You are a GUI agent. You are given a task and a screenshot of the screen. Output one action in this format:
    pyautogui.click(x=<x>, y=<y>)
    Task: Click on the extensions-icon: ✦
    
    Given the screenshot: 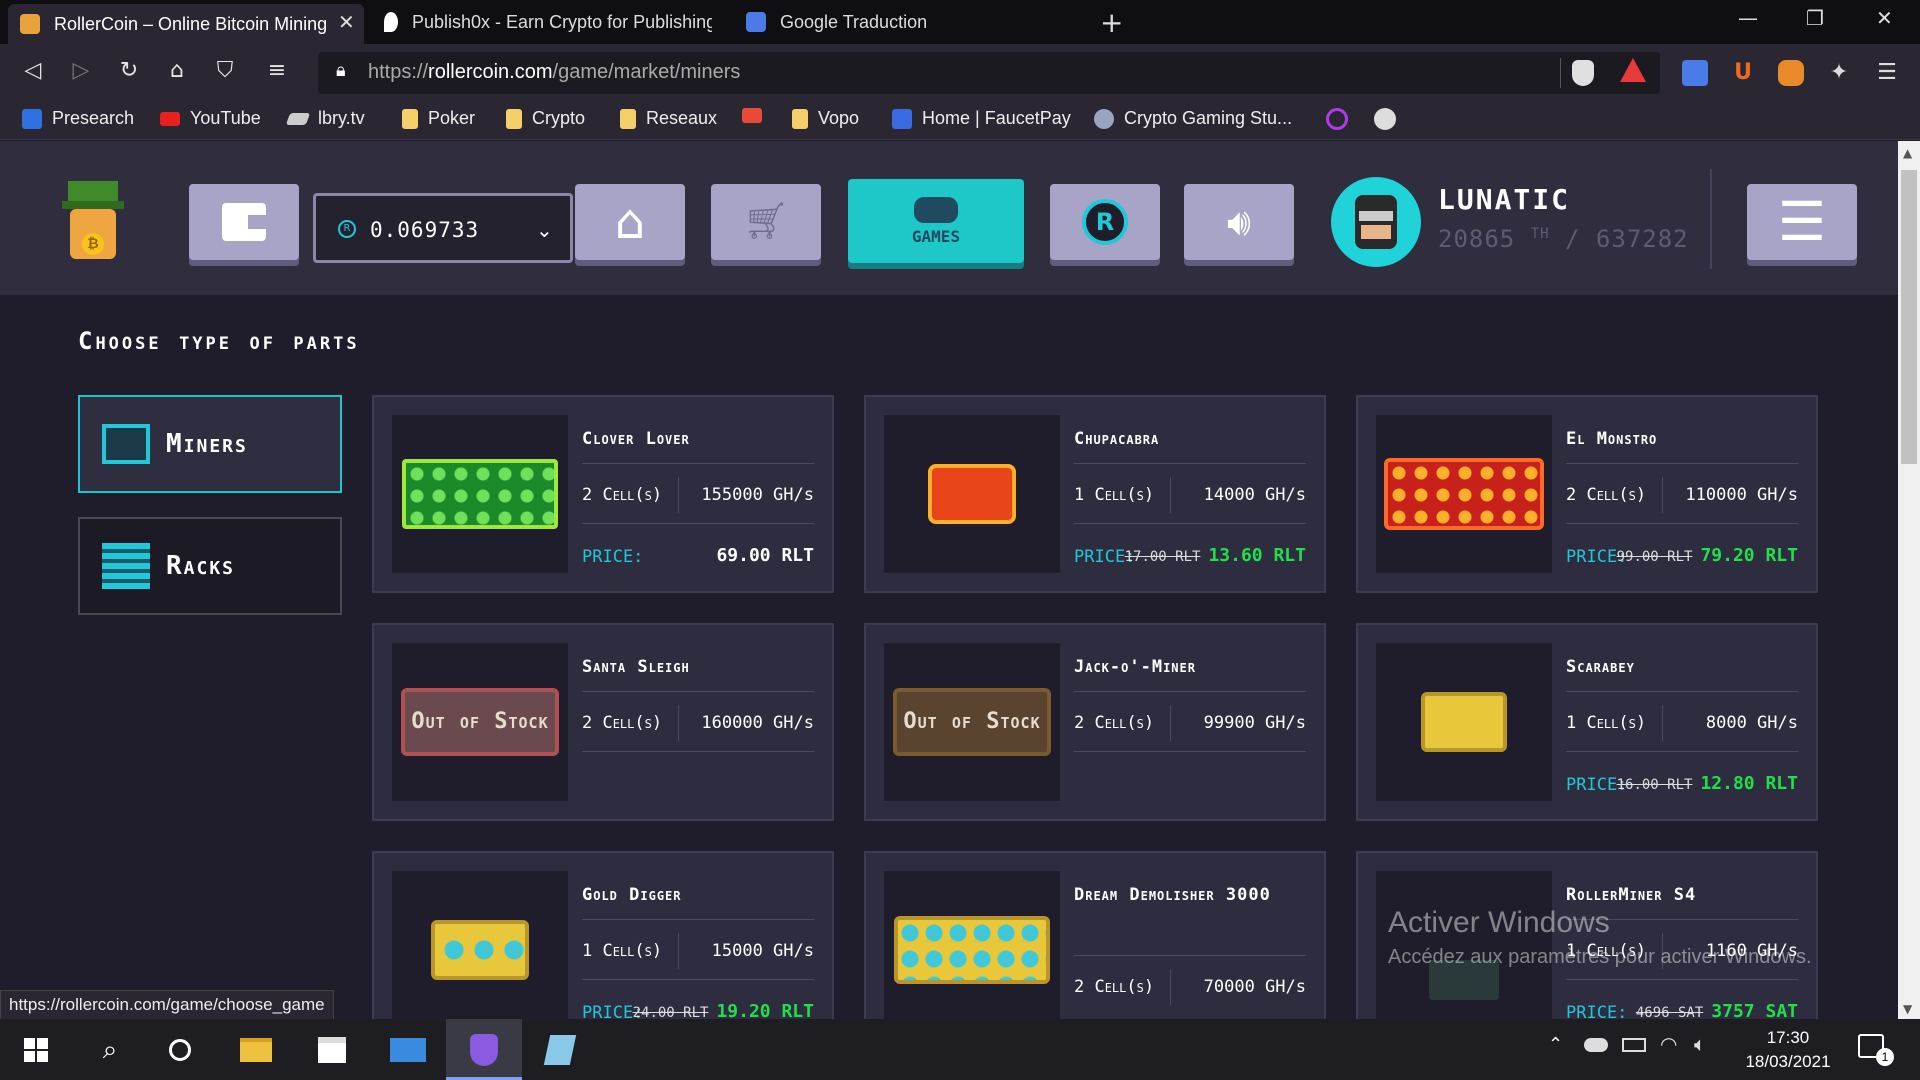 What is the action you would take?
    pyautogui.click(x=1839, y=73)
    